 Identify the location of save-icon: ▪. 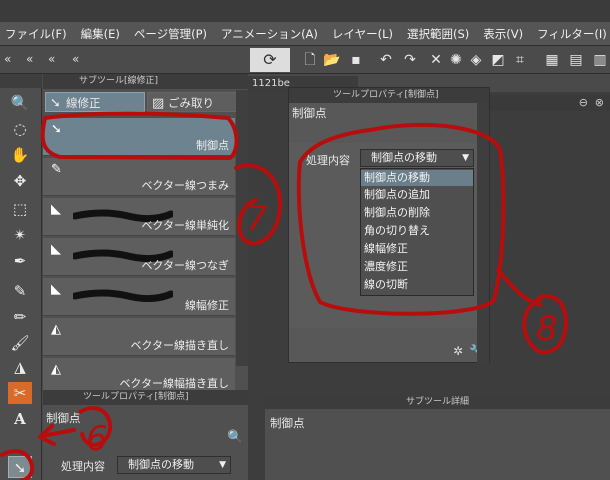
(356, 60).